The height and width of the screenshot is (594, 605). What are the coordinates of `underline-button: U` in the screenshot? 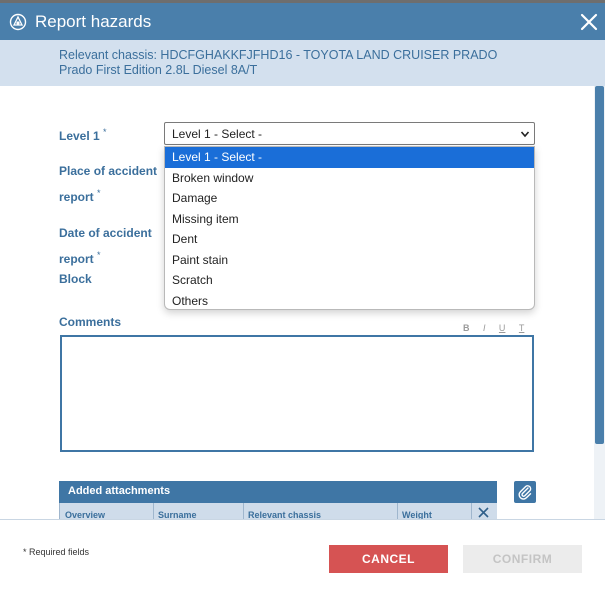 It's located at (502, 328).